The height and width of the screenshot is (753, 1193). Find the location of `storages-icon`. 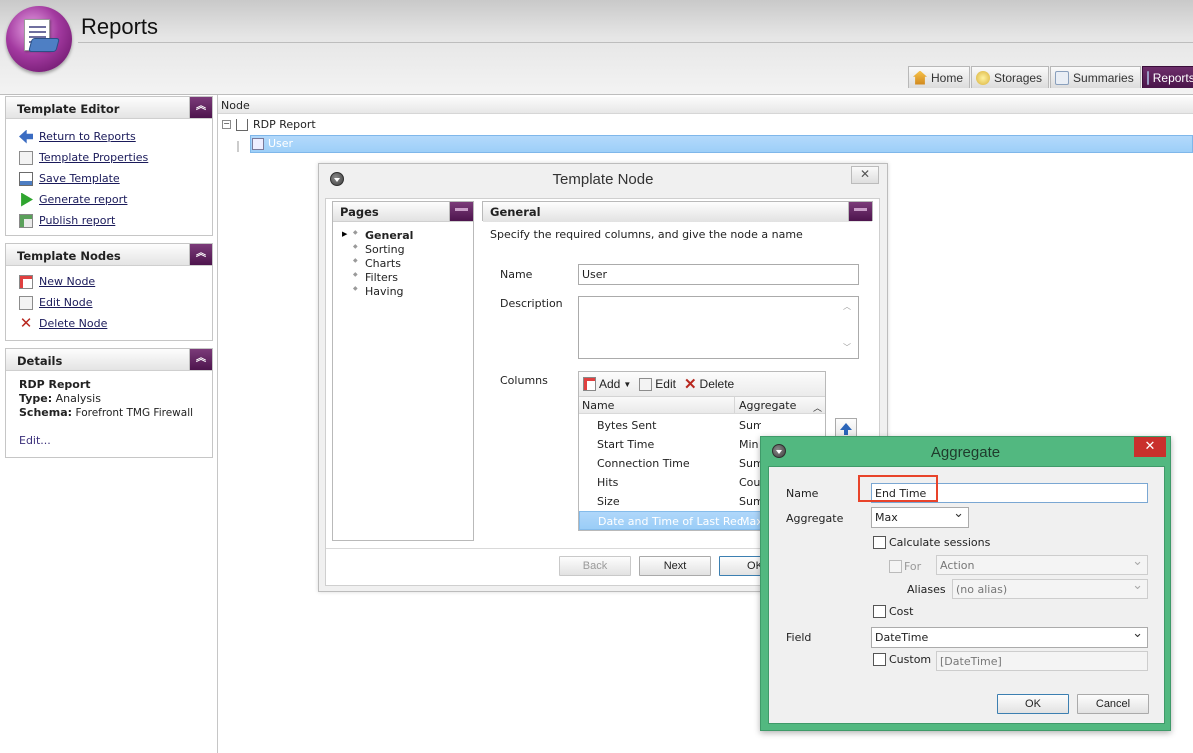

storages-icon is located at coordinates (983, 77).